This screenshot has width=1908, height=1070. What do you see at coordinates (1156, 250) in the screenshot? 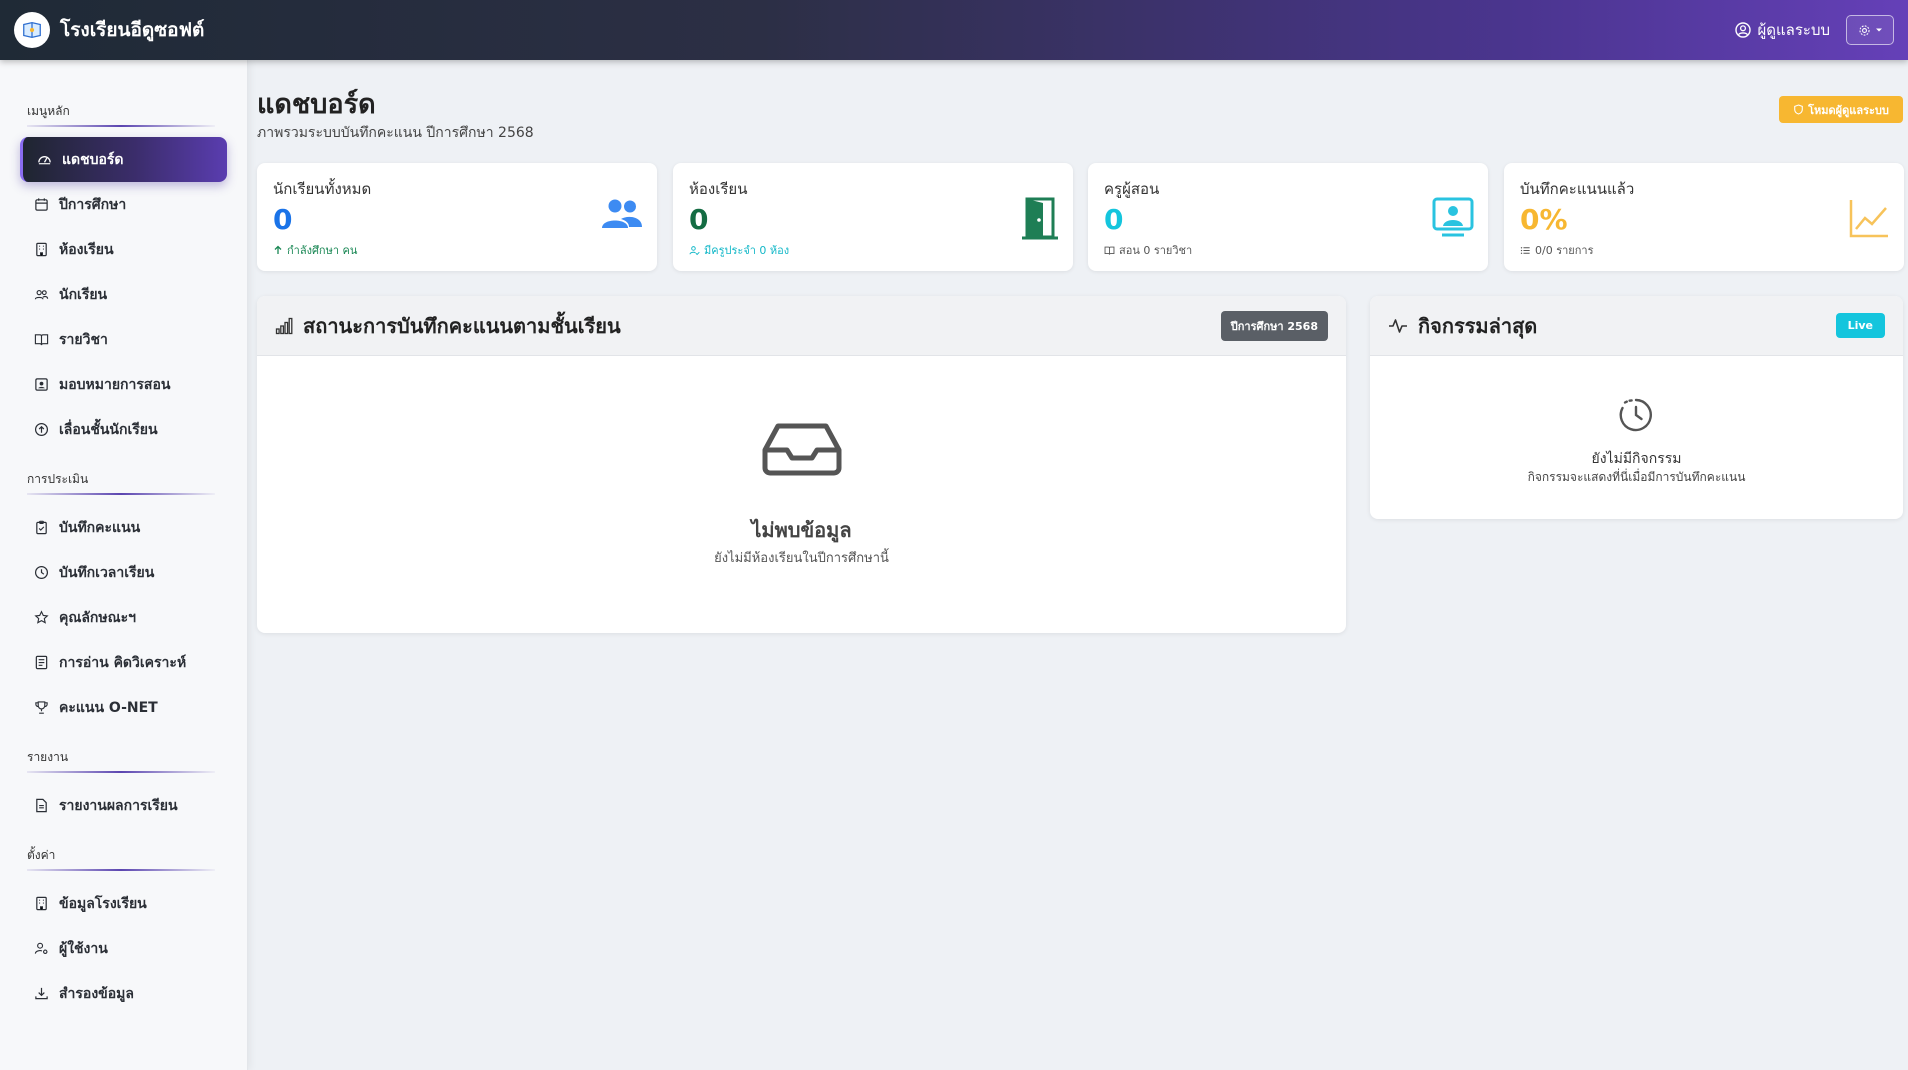
I see `stat-subtext-label: สอน 0 รายวิชา` at bounding box center [1156, 250].